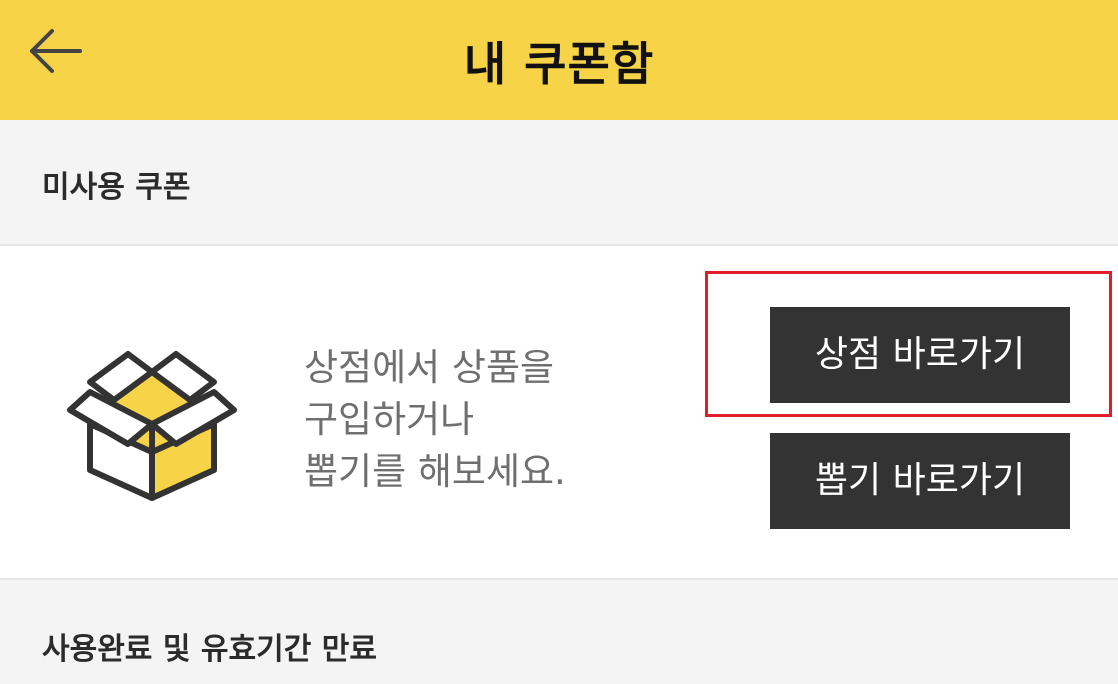 Image resolution: width=1118 pixels, height=684 pixels. What do you see at coordinates (920, 355) in the screenshot?
I see `go-to-shop-button: 상점 바로가기` at bounding box center [920, 355].